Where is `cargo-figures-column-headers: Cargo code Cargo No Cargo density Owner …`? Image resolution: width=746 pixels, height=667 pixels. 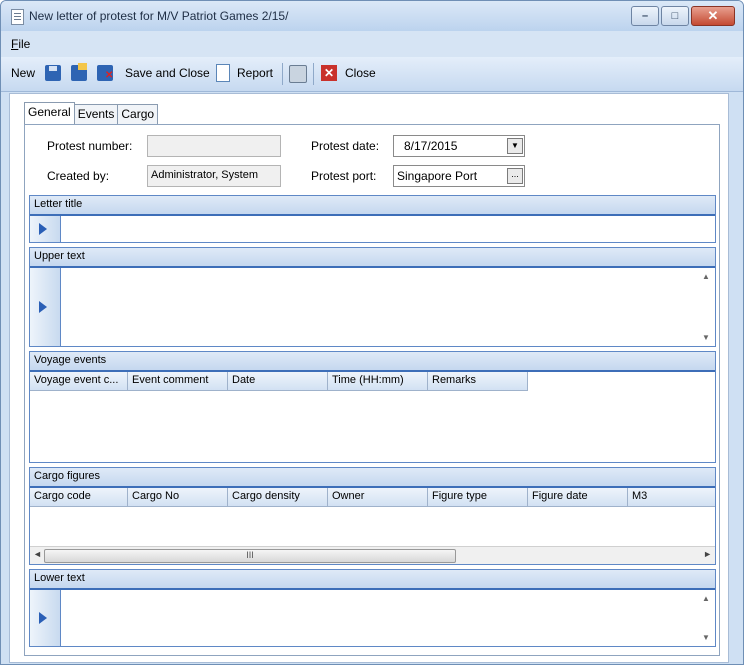 cargo-figures-column-headers: Cargo code Cargo No Cargo density Owner … is located at coordinates (372, 497).